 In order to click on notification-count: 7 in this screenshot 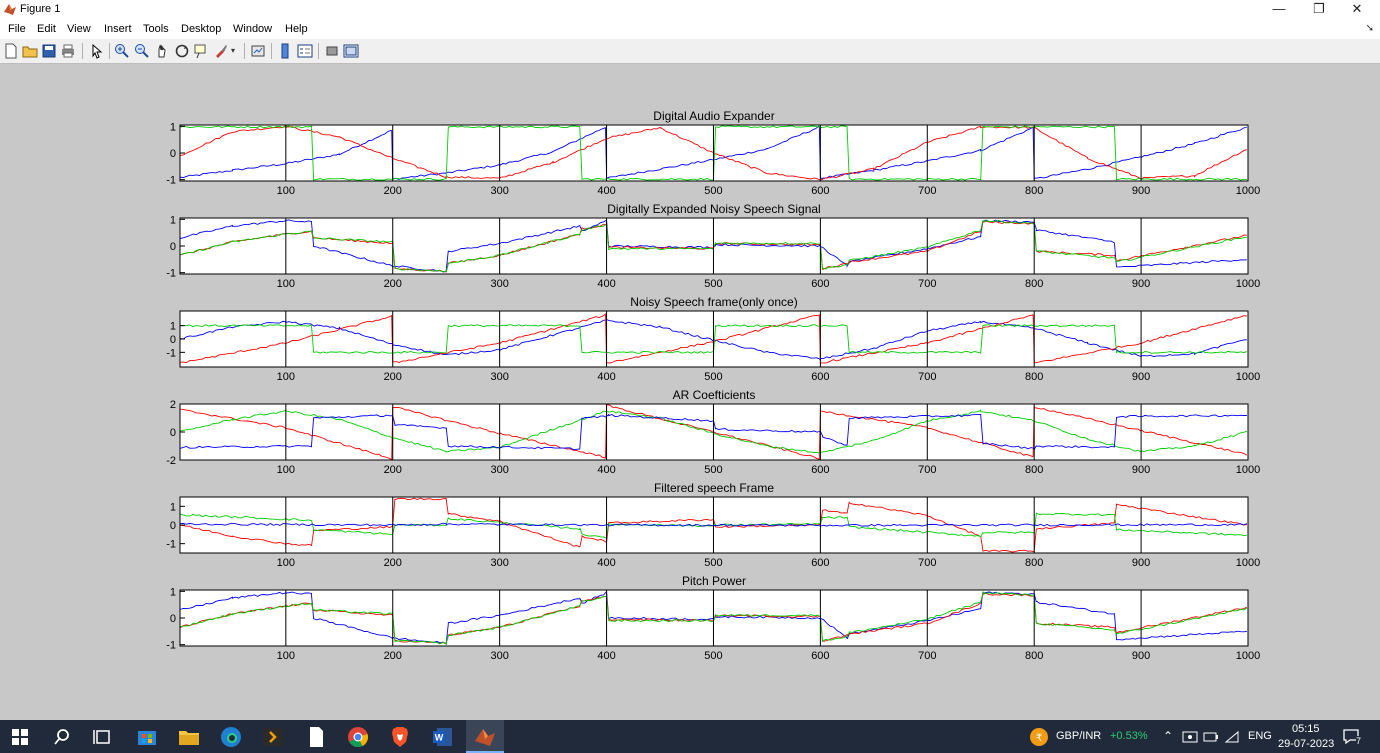, I will do `click(1359, 741)`.